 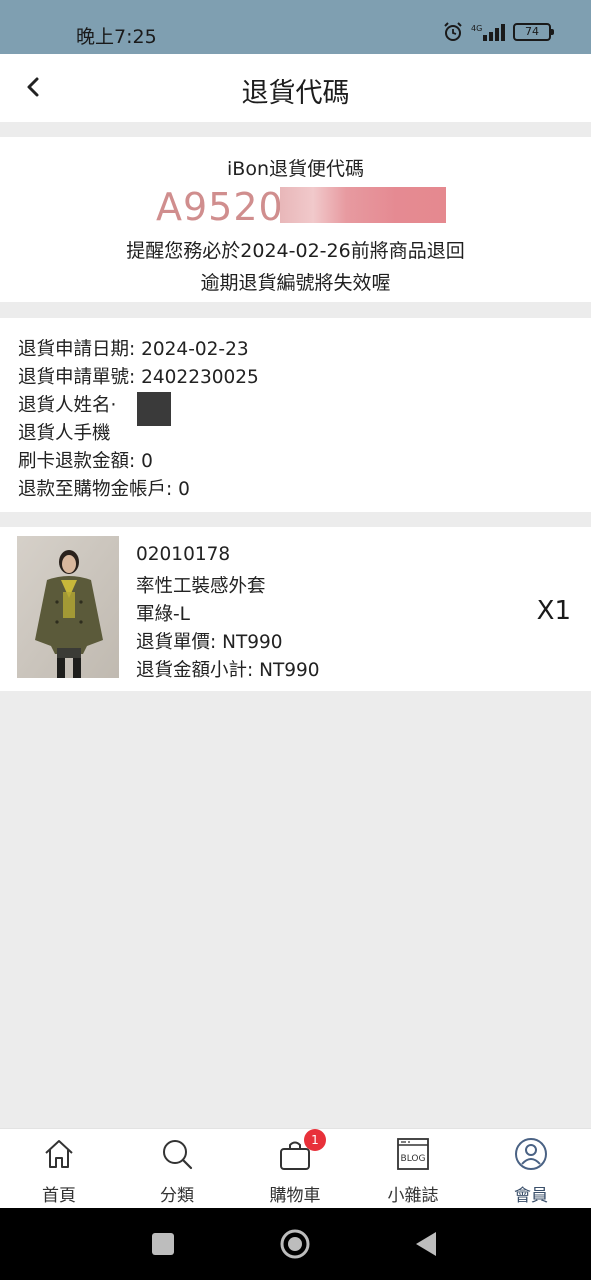 I want to click on card-refund-amount: 刷卡退款金額: 0, so click(x=85, y=461).